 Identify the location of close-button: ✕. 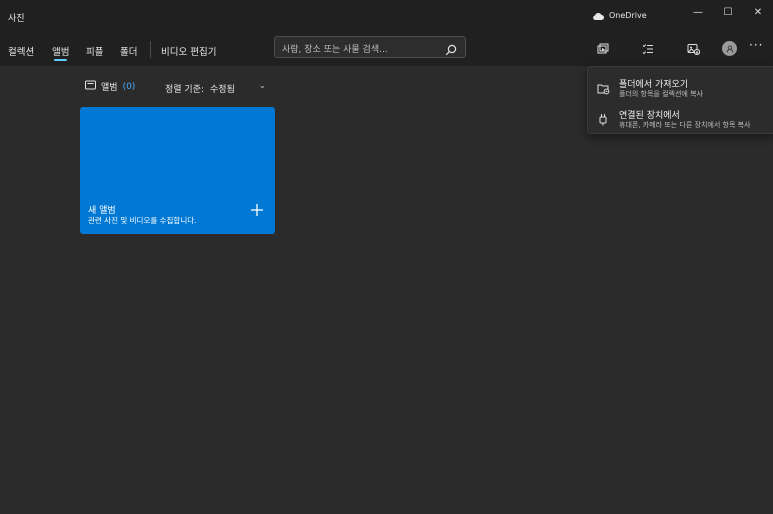
(758, 12).